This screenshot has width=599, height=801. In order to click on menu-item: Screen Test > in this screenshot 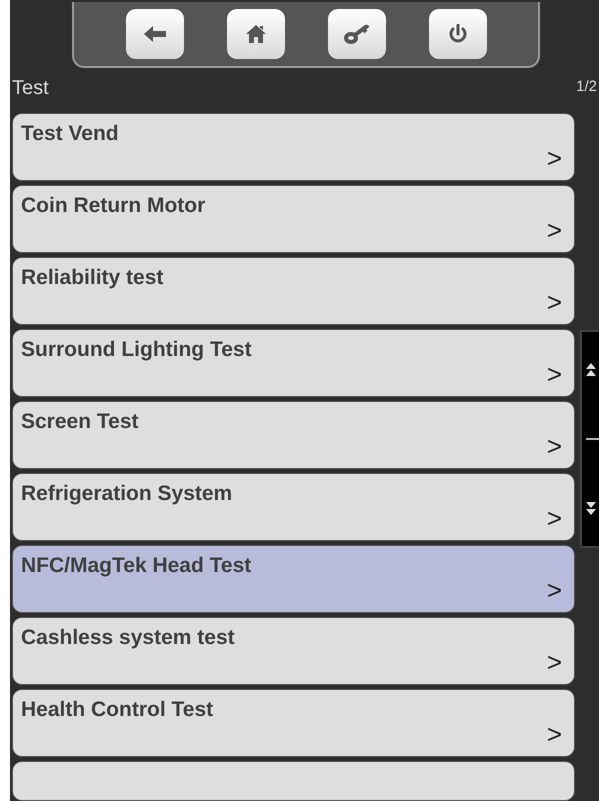, I will do `click(293, 435)`.